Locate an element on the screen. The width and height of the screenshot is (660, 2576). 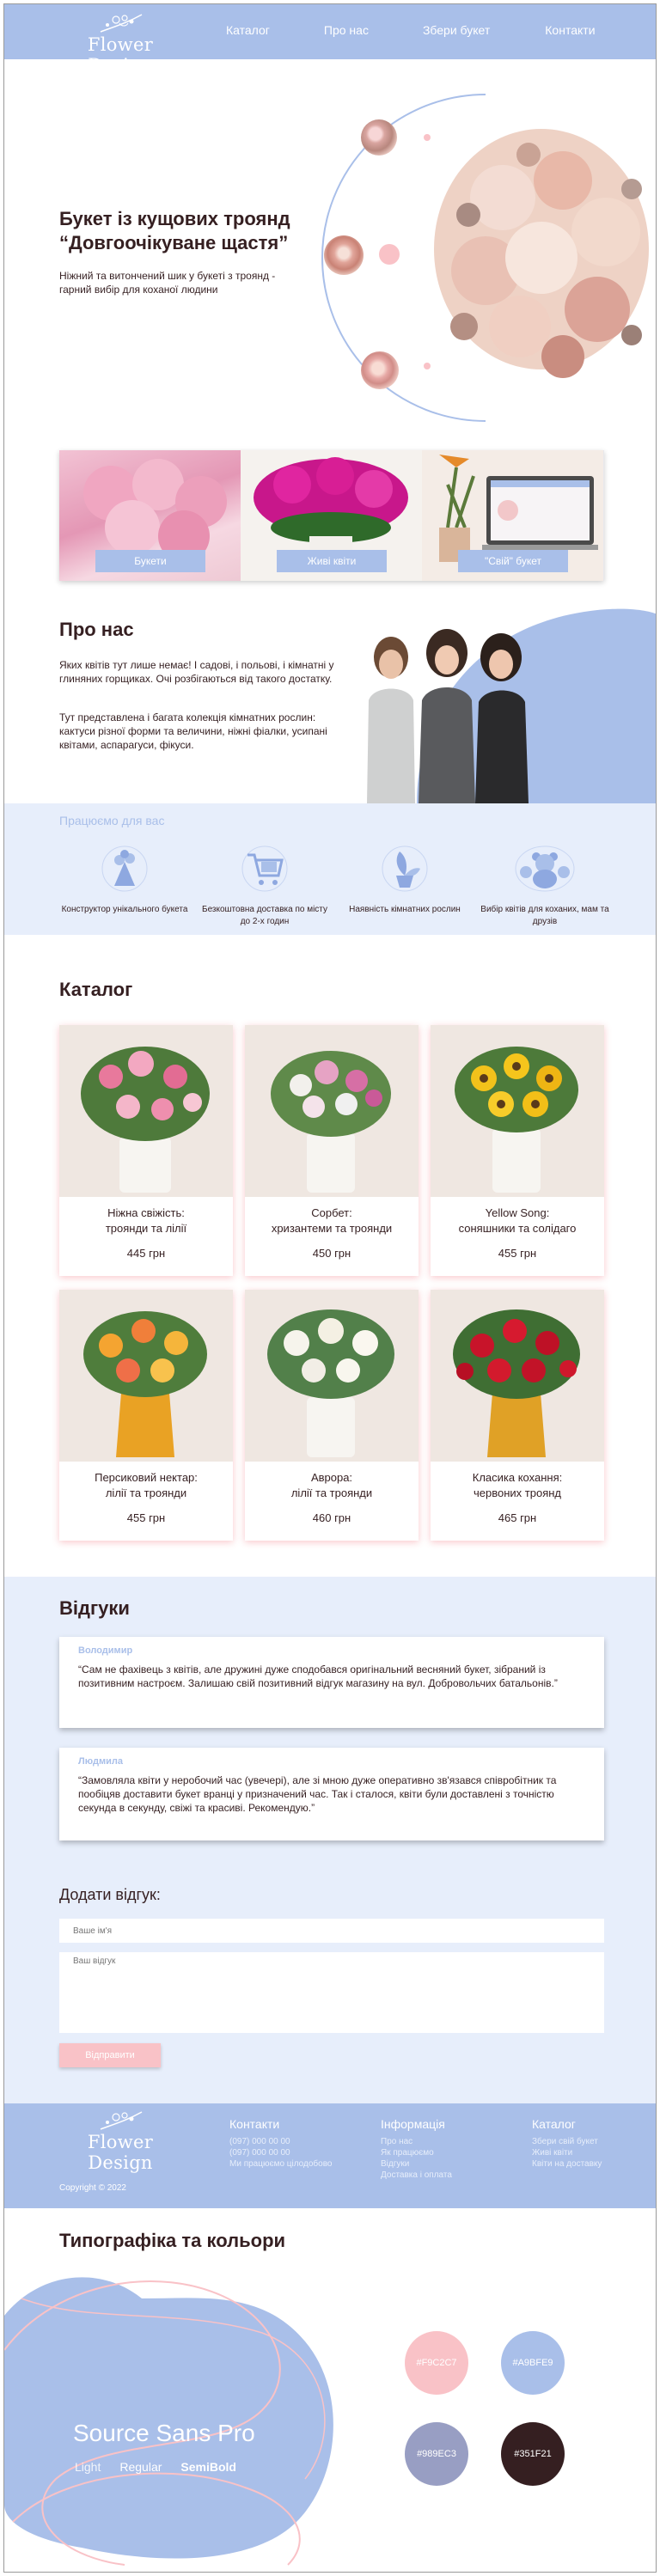
footer-logo-text: Flower Design is located at coordinates (120, 2152).